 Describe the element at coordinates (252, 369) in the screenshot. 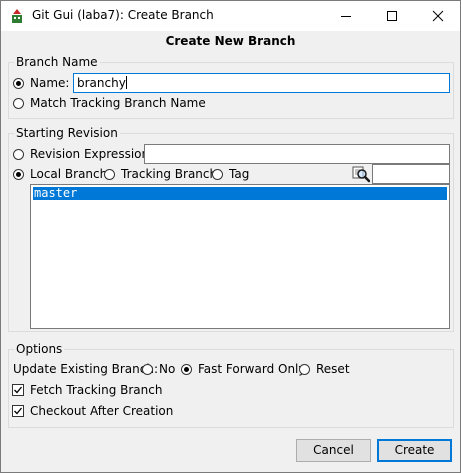

I see `fast-forward-label: Fast Forward Only` at that location.